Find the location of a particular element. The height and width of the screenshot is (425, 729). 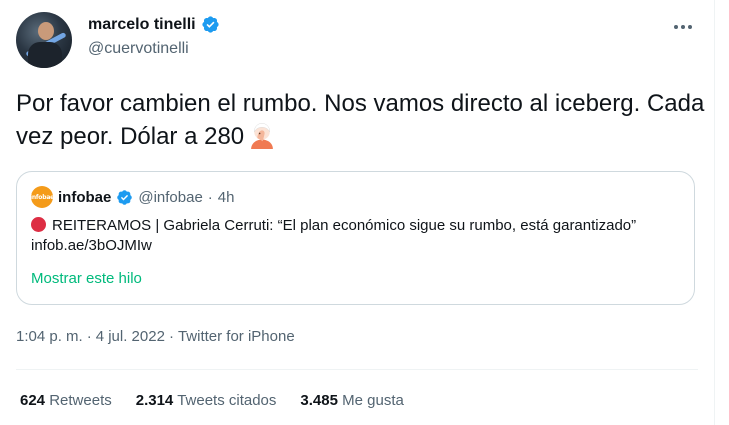

likes-count: 3.485 is located at coordinates (319, 400).